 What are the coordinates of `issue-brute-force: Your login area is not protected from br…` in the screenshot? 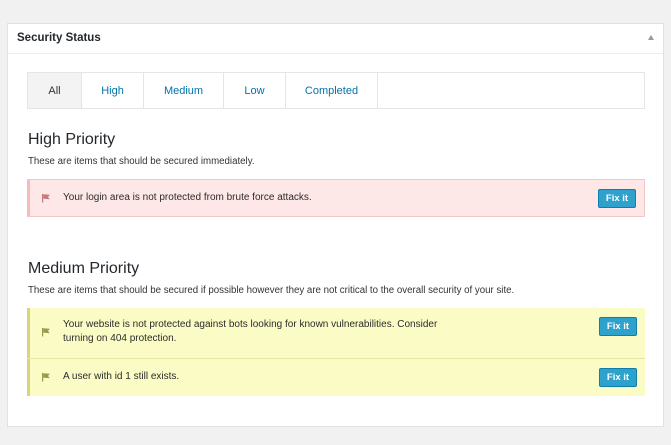 It's located at (336, 198).